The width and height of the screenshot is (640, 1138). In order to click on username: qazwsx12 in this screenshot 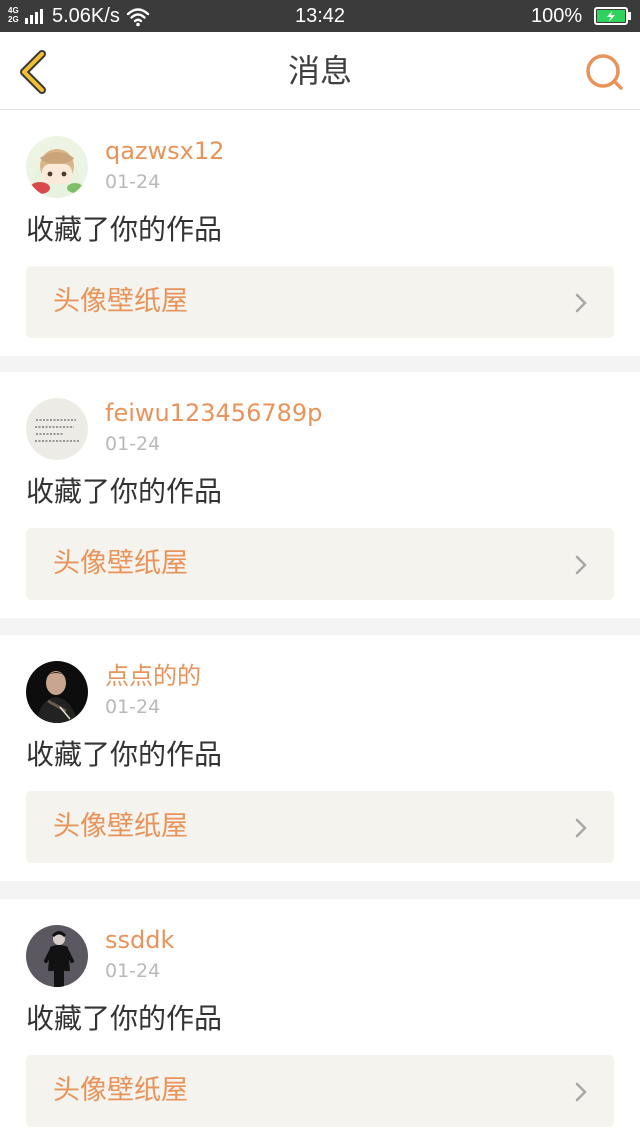, I will do `click(164, 151)`.